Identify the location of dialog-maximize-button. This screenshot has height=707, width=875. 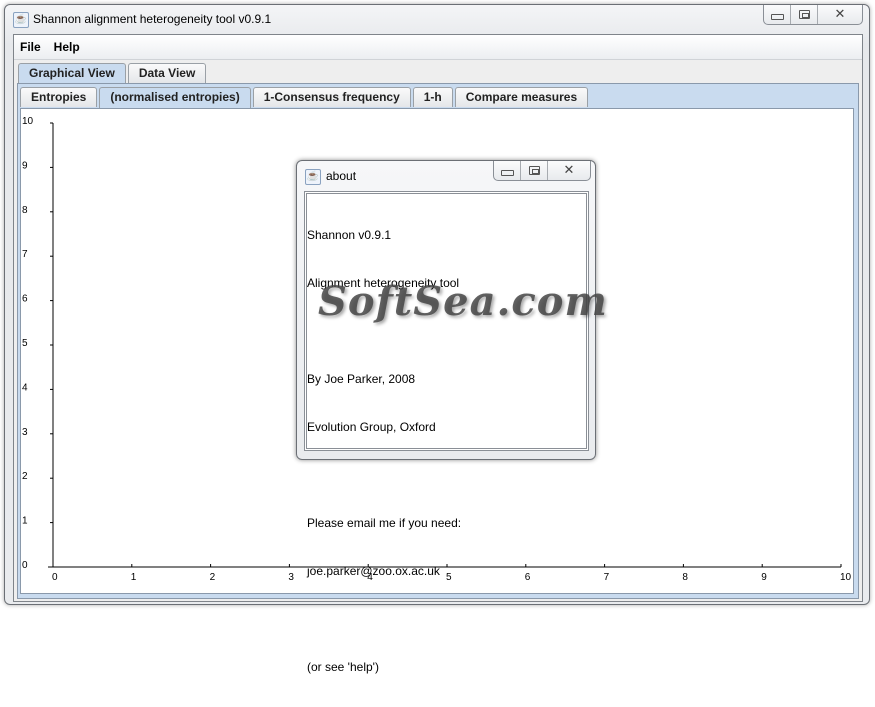
(534, 170).